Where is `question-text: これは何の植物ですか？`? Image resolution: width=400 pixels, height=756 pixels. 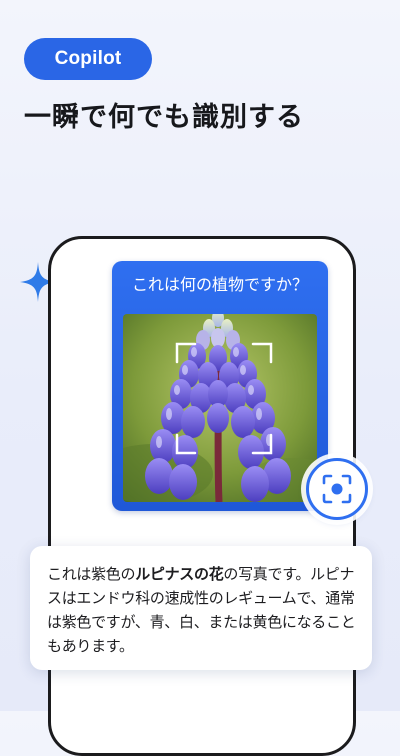
question-text: これは何の植物ですか？ is located at coordinates (219, 284).